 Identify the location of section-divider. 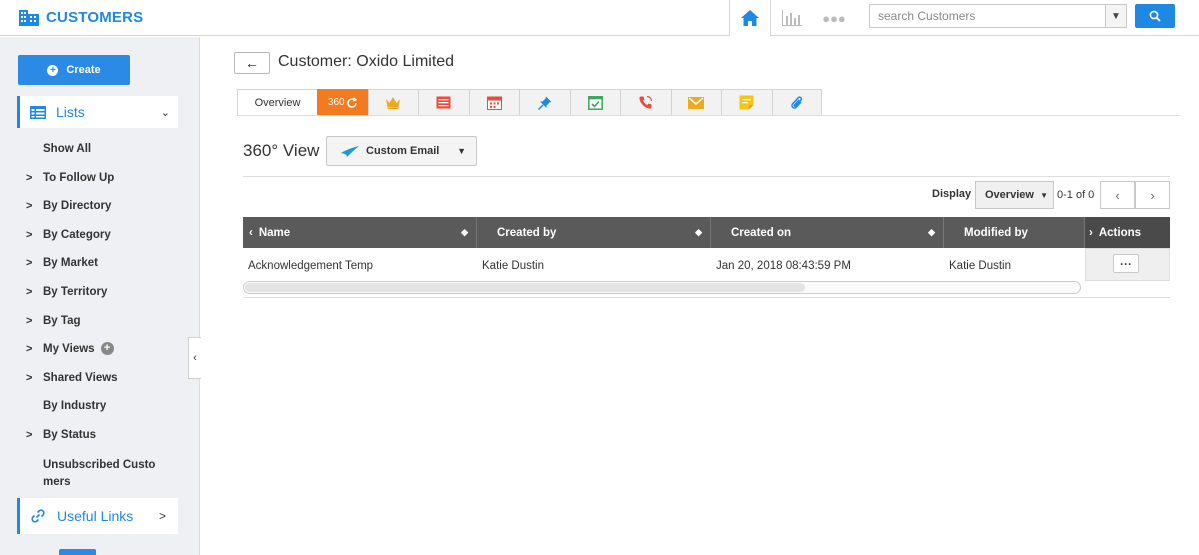
(706, 176).